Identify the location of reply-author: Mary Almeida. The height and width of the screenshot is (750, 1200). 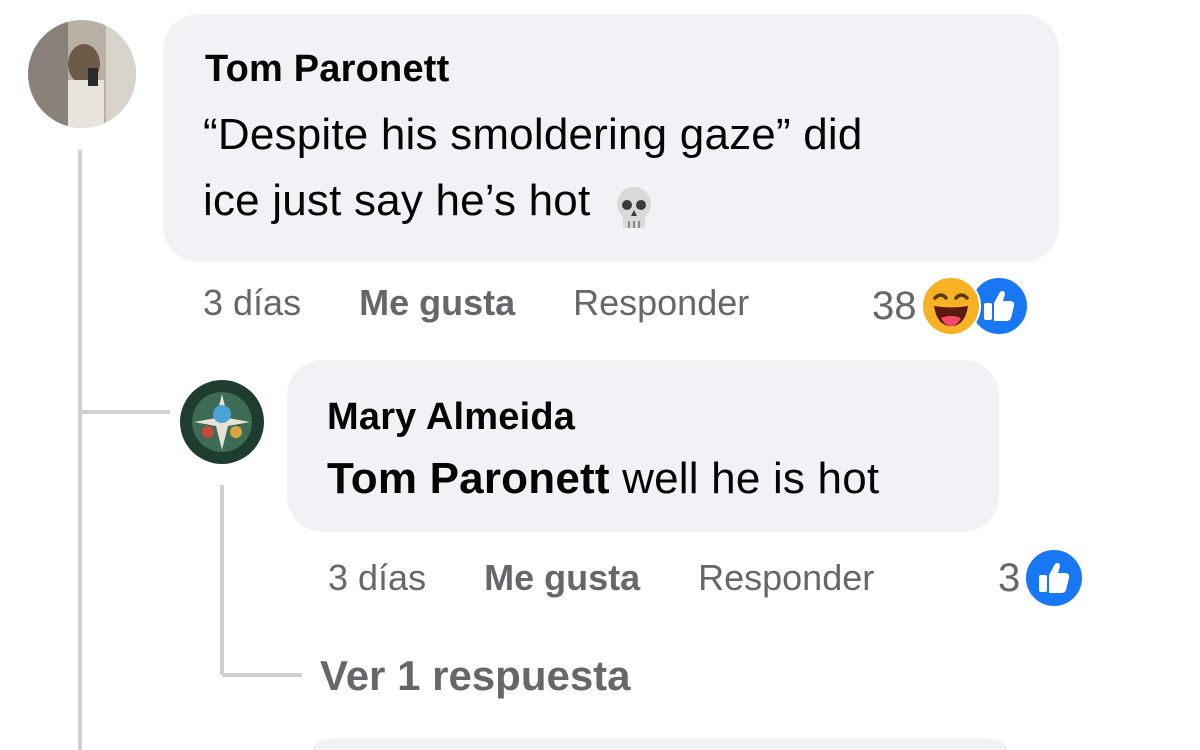
(451, 417).